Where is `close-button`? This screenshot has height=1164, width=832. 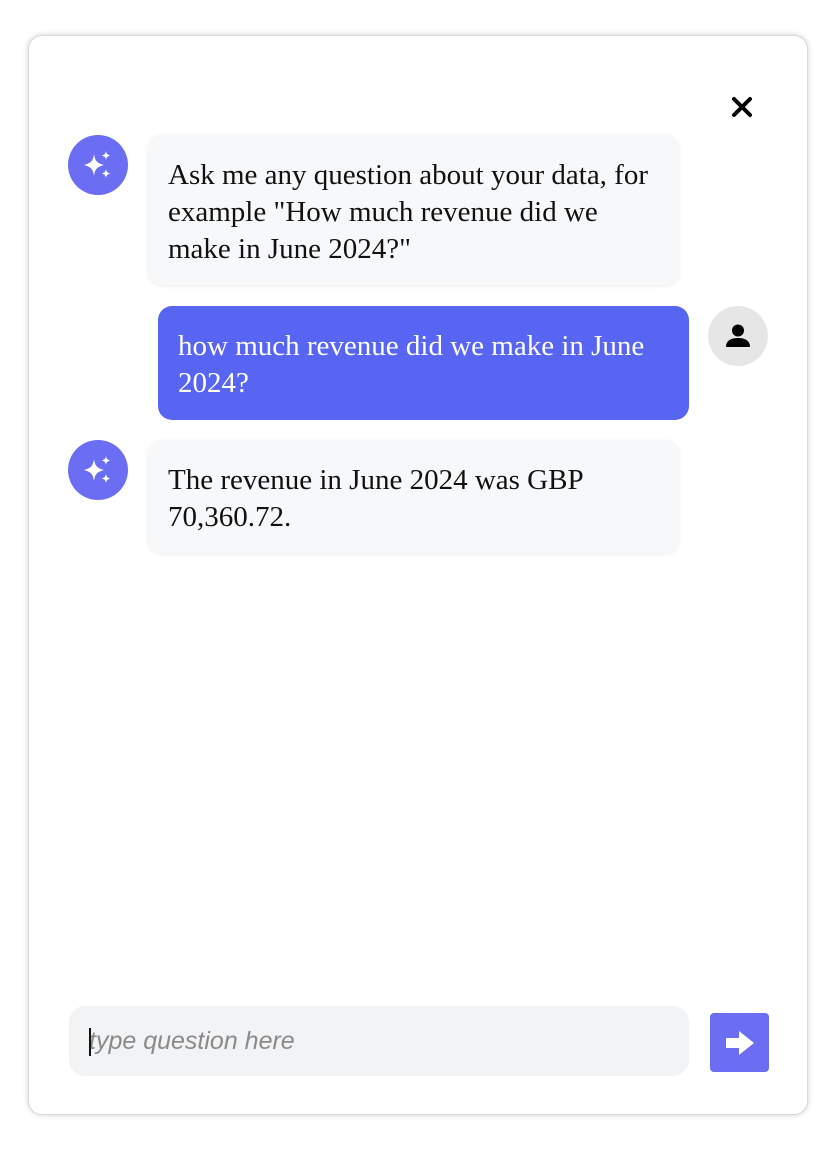
close-button is located at coordinates (742, 107).